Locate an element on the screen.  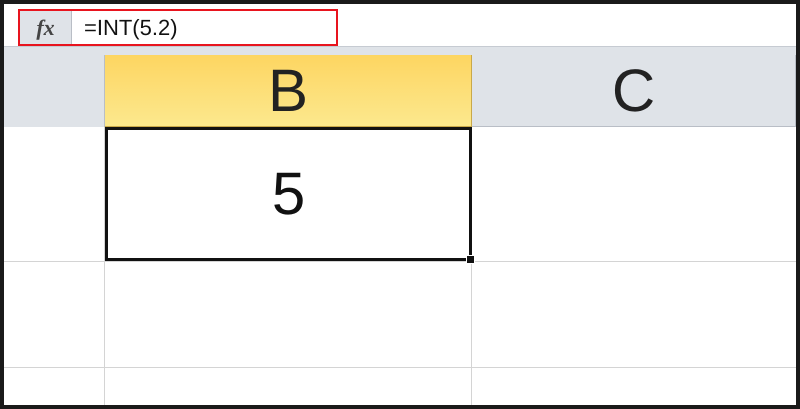
column-header: C is located at coordinates (634, 91).